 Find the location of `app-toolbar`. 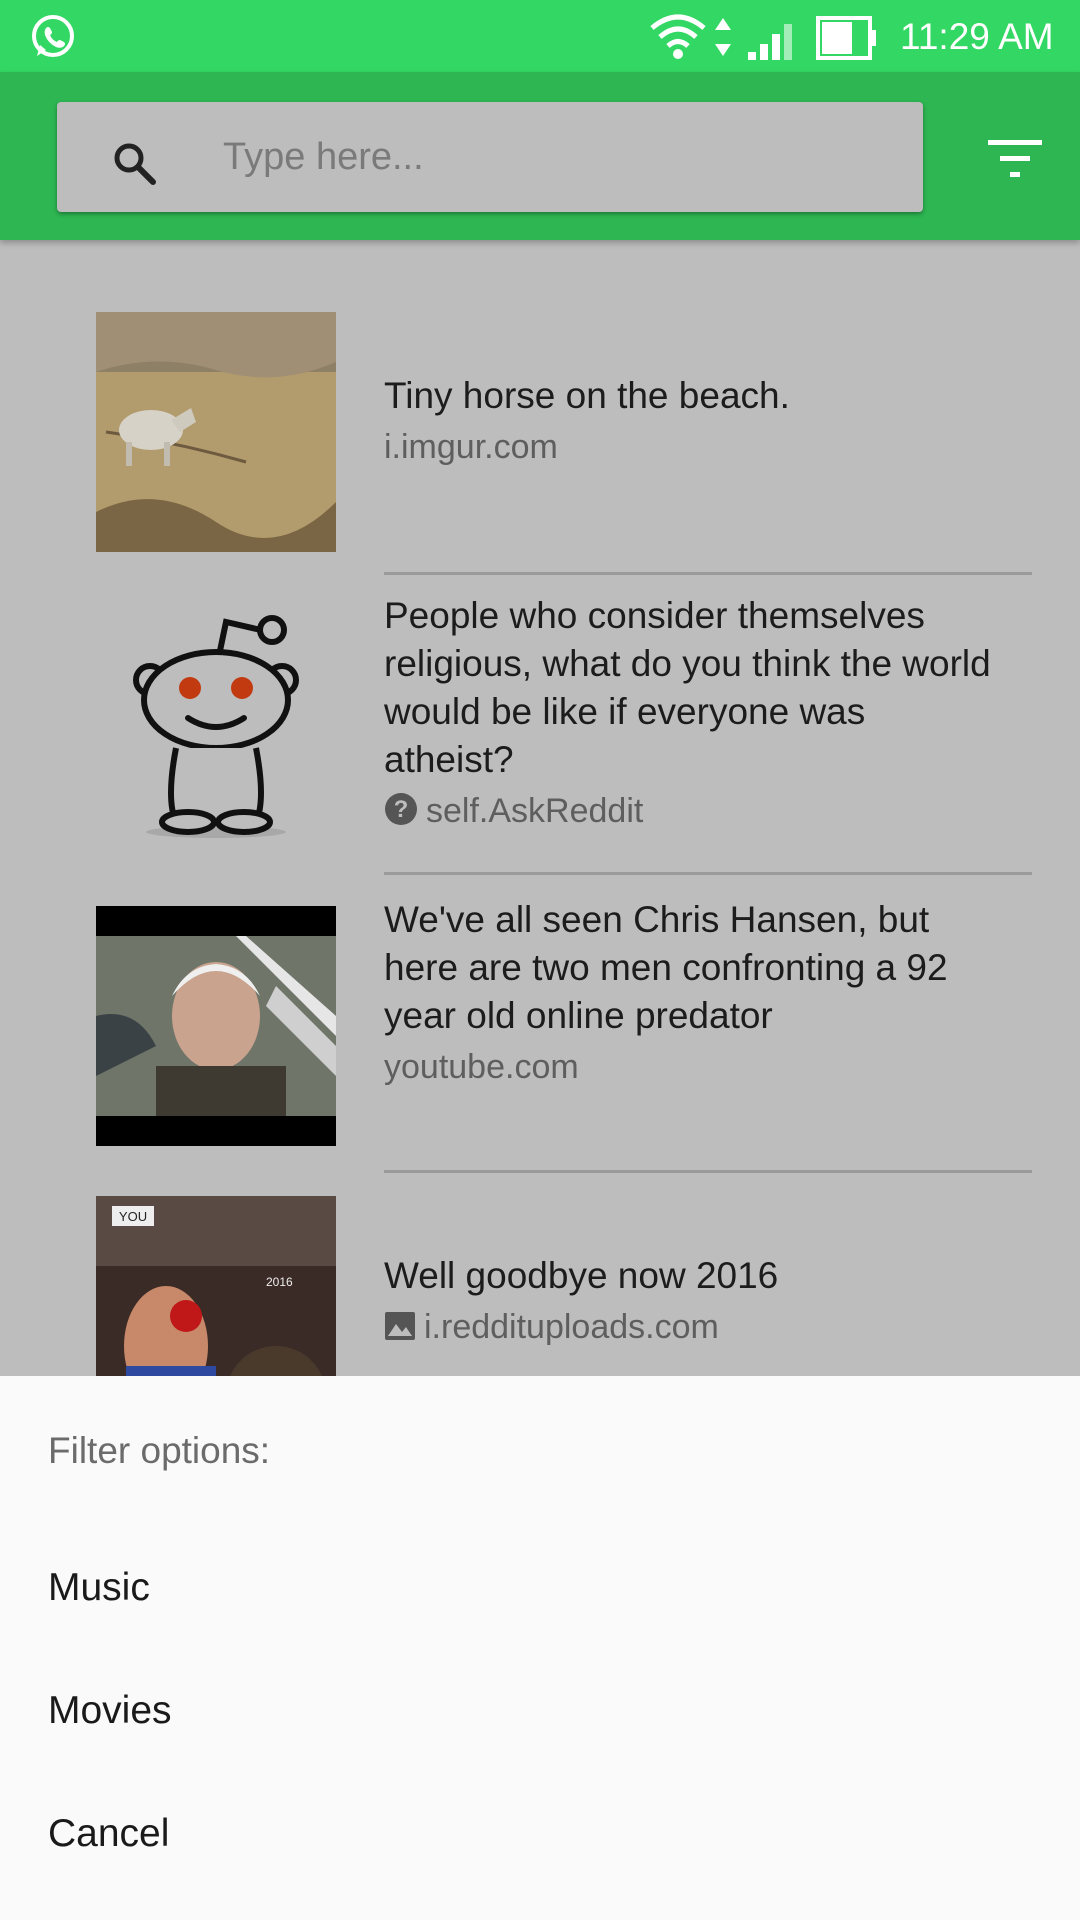

app-toolbar is located at coordinates (540, 156).